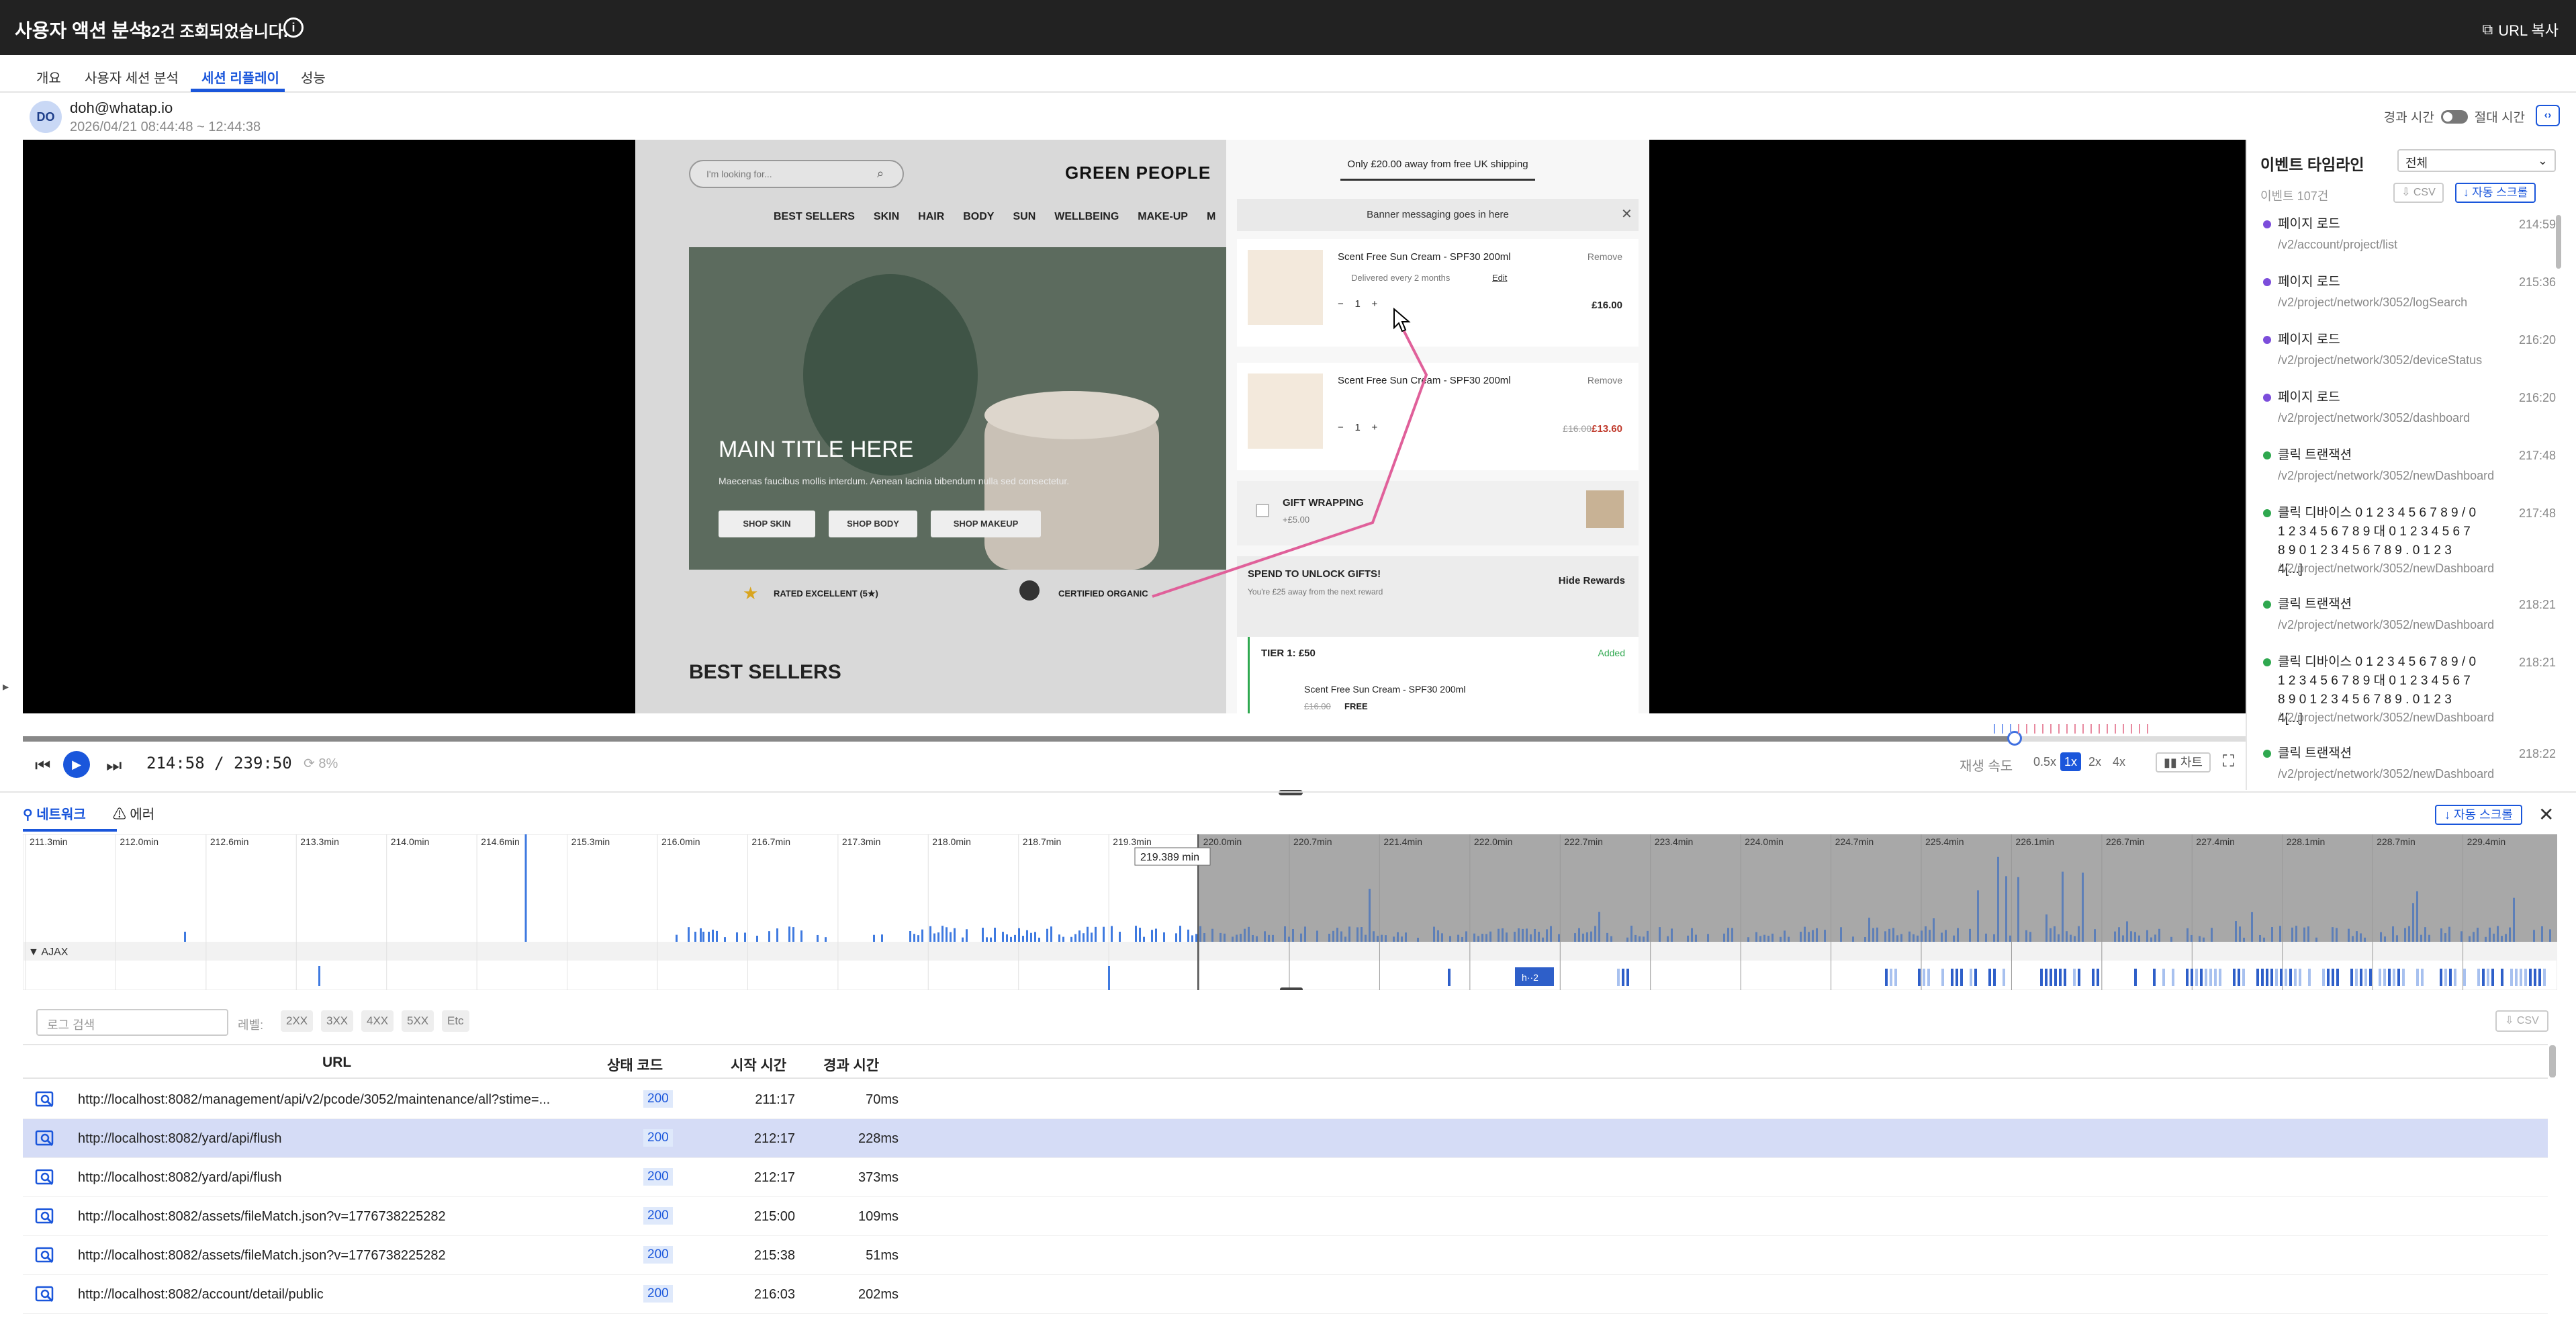 The height and width of the screenshot is (1322, 2576). Describe the element at coordinates (2418, 193) in the screenshot. I see `event-csv-button: ⇩ CSV` at that location.